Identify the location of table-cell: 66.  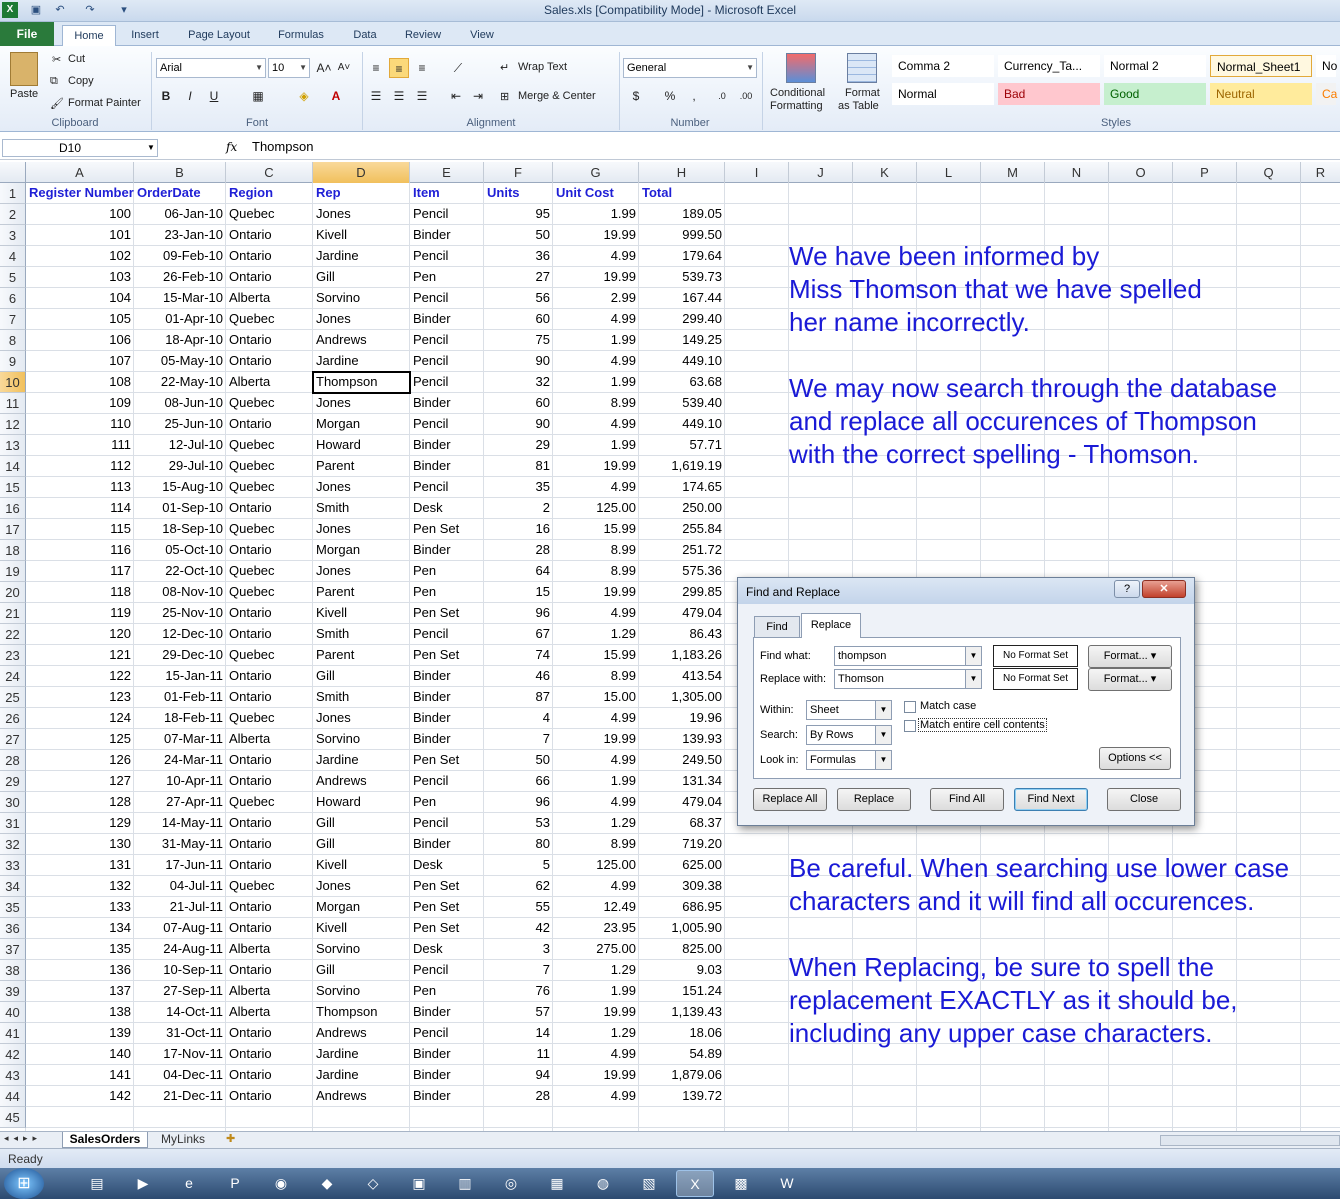
(518, 781).